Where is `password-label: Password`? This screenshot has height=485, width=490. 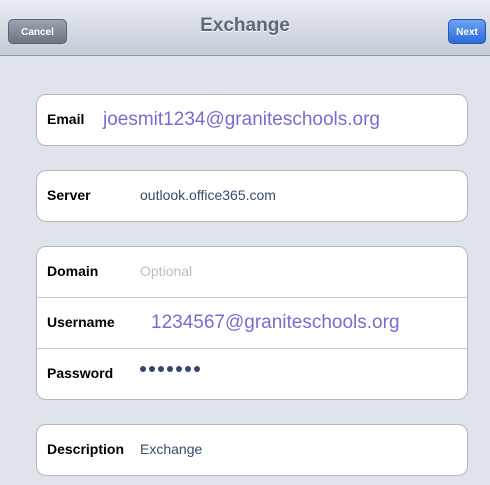 password-label: Password is located at coordinates (80, 373).